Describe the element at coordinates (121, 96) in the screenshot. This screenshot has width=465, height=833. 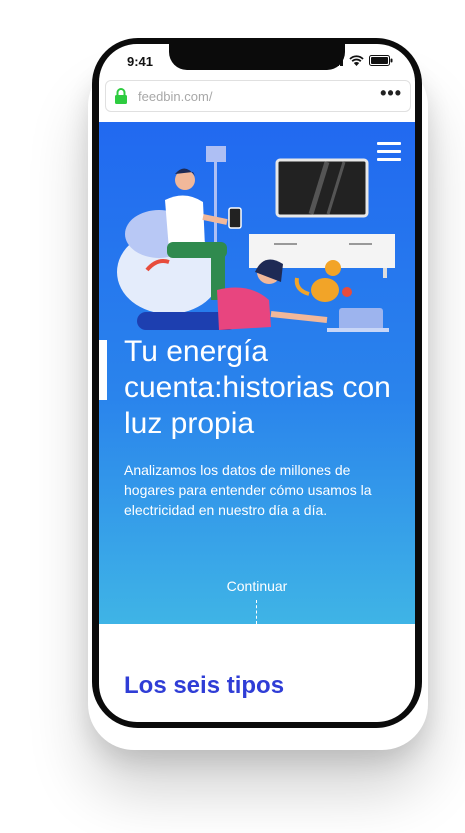
I see `lock-icon` at that location.